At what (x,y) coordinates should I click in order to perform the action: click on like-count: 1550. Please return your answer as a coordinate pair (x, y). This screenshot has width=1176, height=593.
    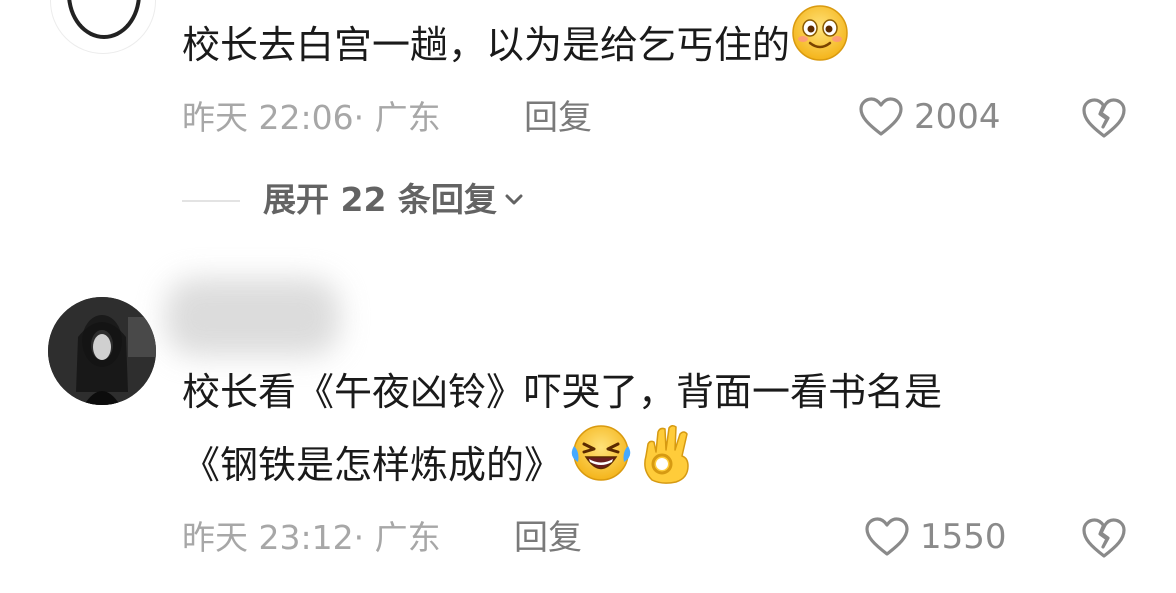
    Looking at the image, I should click on (963, 537).